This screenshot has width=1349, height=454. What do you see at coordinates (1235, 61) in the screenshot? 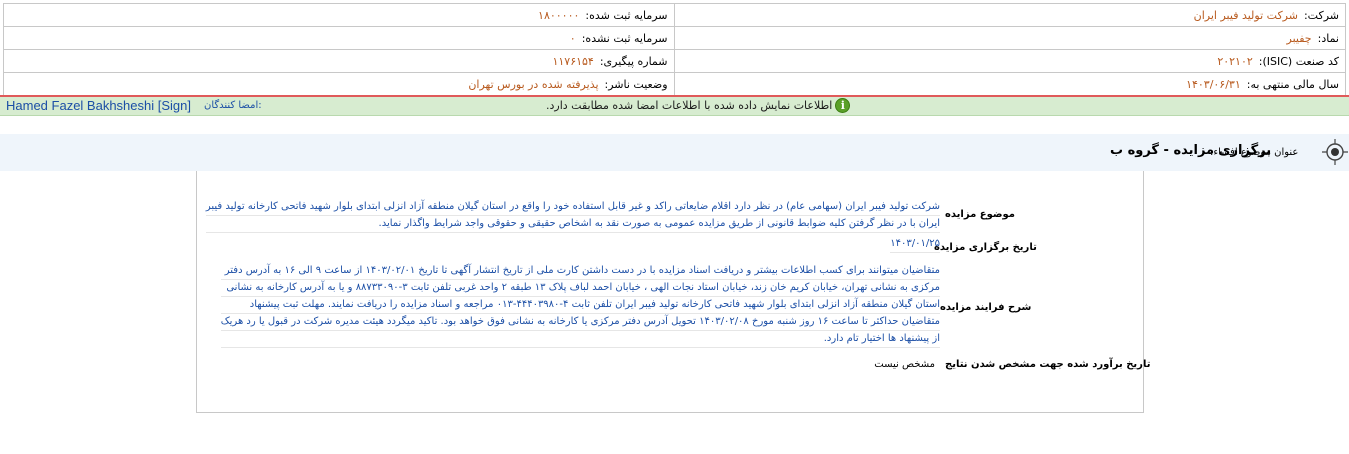
I see `isic-value: ۲۰۲۱۰۲` at bounding box center [1235, 61].